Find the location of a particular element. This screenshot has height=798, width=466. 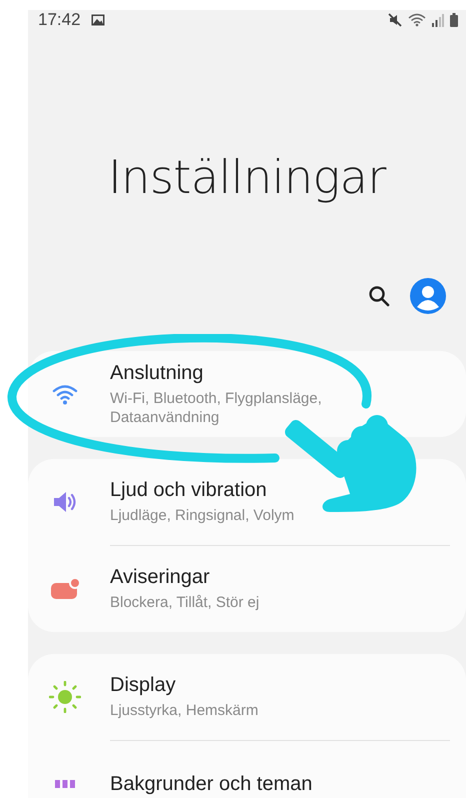

signal-icon is located at coordinates (438, 20).